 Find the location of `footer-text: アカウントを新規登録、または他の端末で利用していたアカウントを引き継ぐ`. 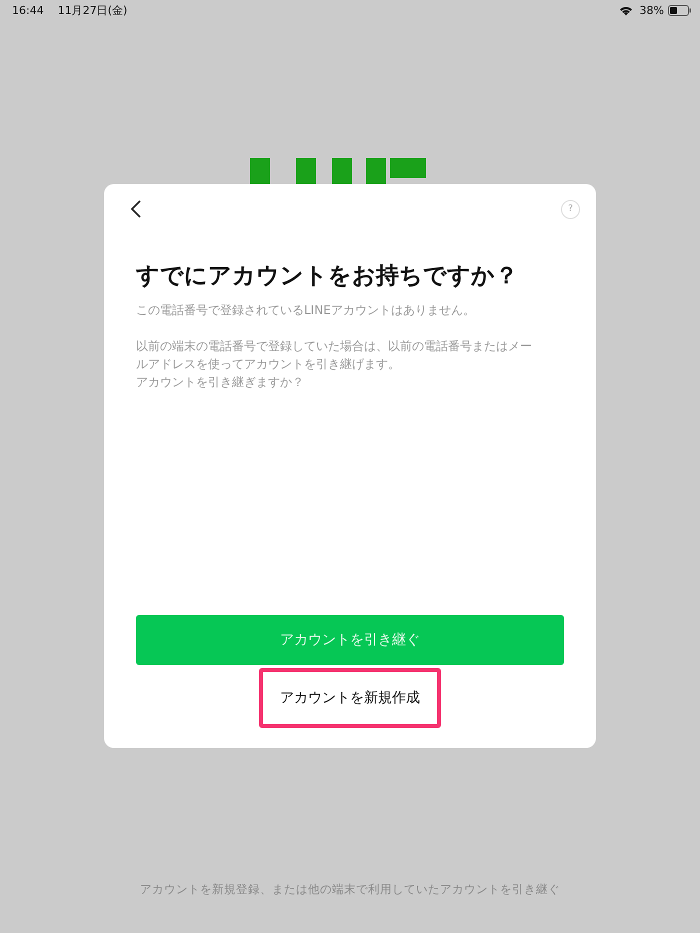

footer-text: アカウントを新規登録、または他の端末で利用していたアカウントを引き継ぐ is located at coordinates (350, 889).